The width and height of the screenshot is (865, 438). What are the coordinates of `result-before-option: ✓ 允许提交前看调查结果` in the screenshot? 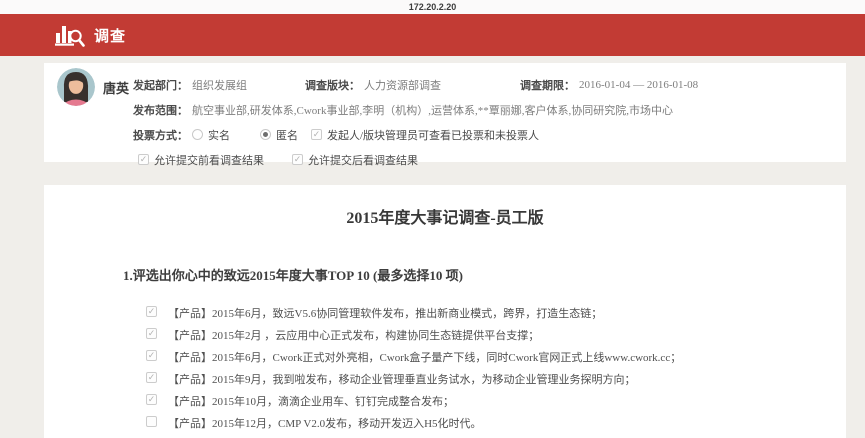 It's located at (201, 160).